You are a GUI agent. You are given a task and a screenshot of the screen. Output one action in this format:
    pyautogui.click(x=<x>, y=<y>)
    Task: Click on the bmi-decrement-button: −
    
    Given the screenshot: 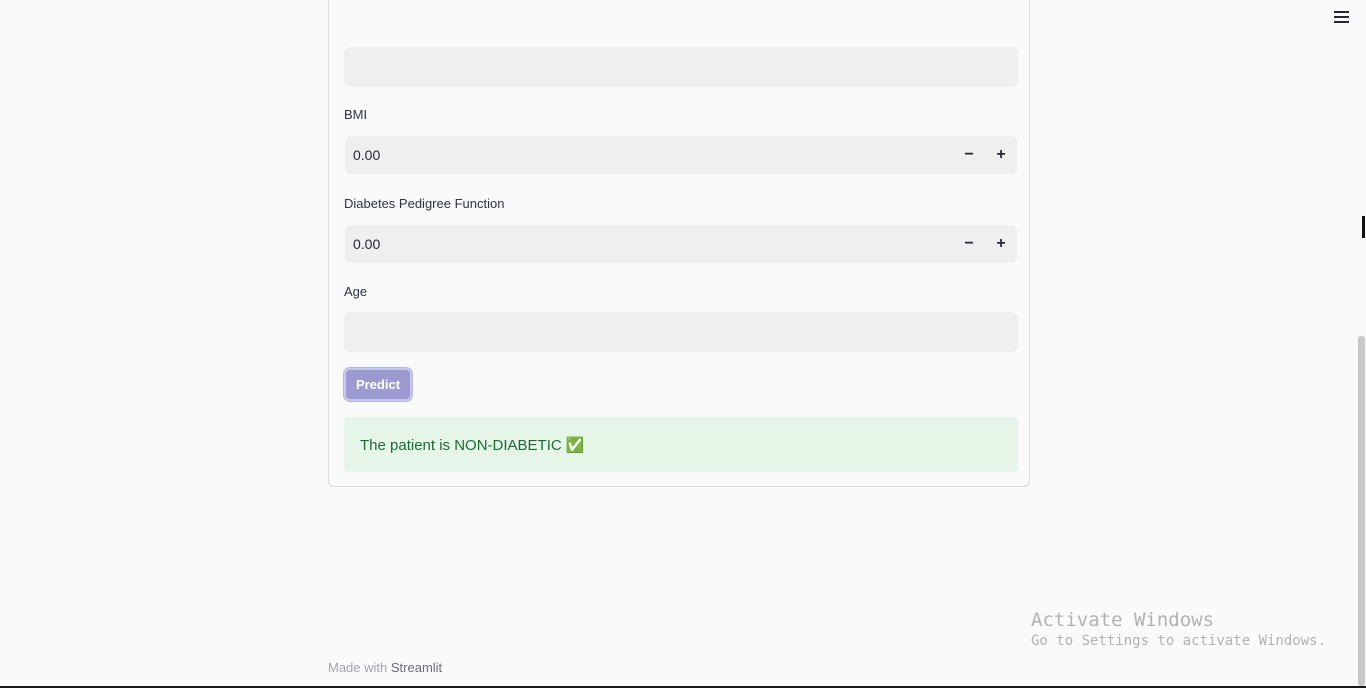 What is the action you would take?
    pyautogui.click(x=969, y=155)
    